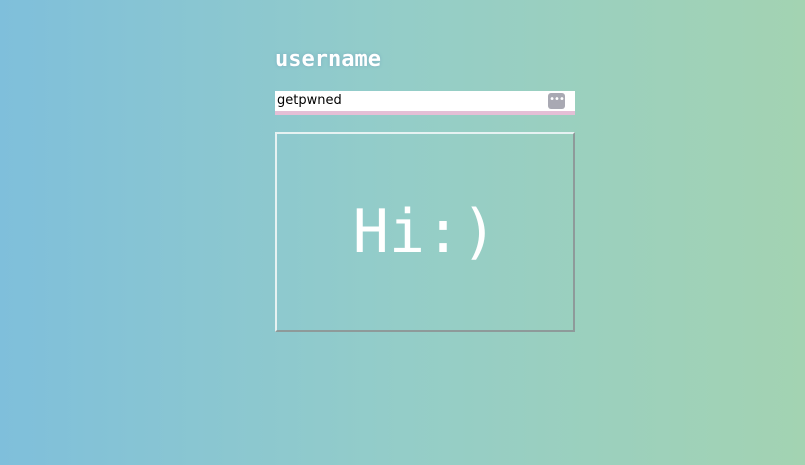 The image size is (805, 465). I want to click on login-form: username •••, so click(425, 79).